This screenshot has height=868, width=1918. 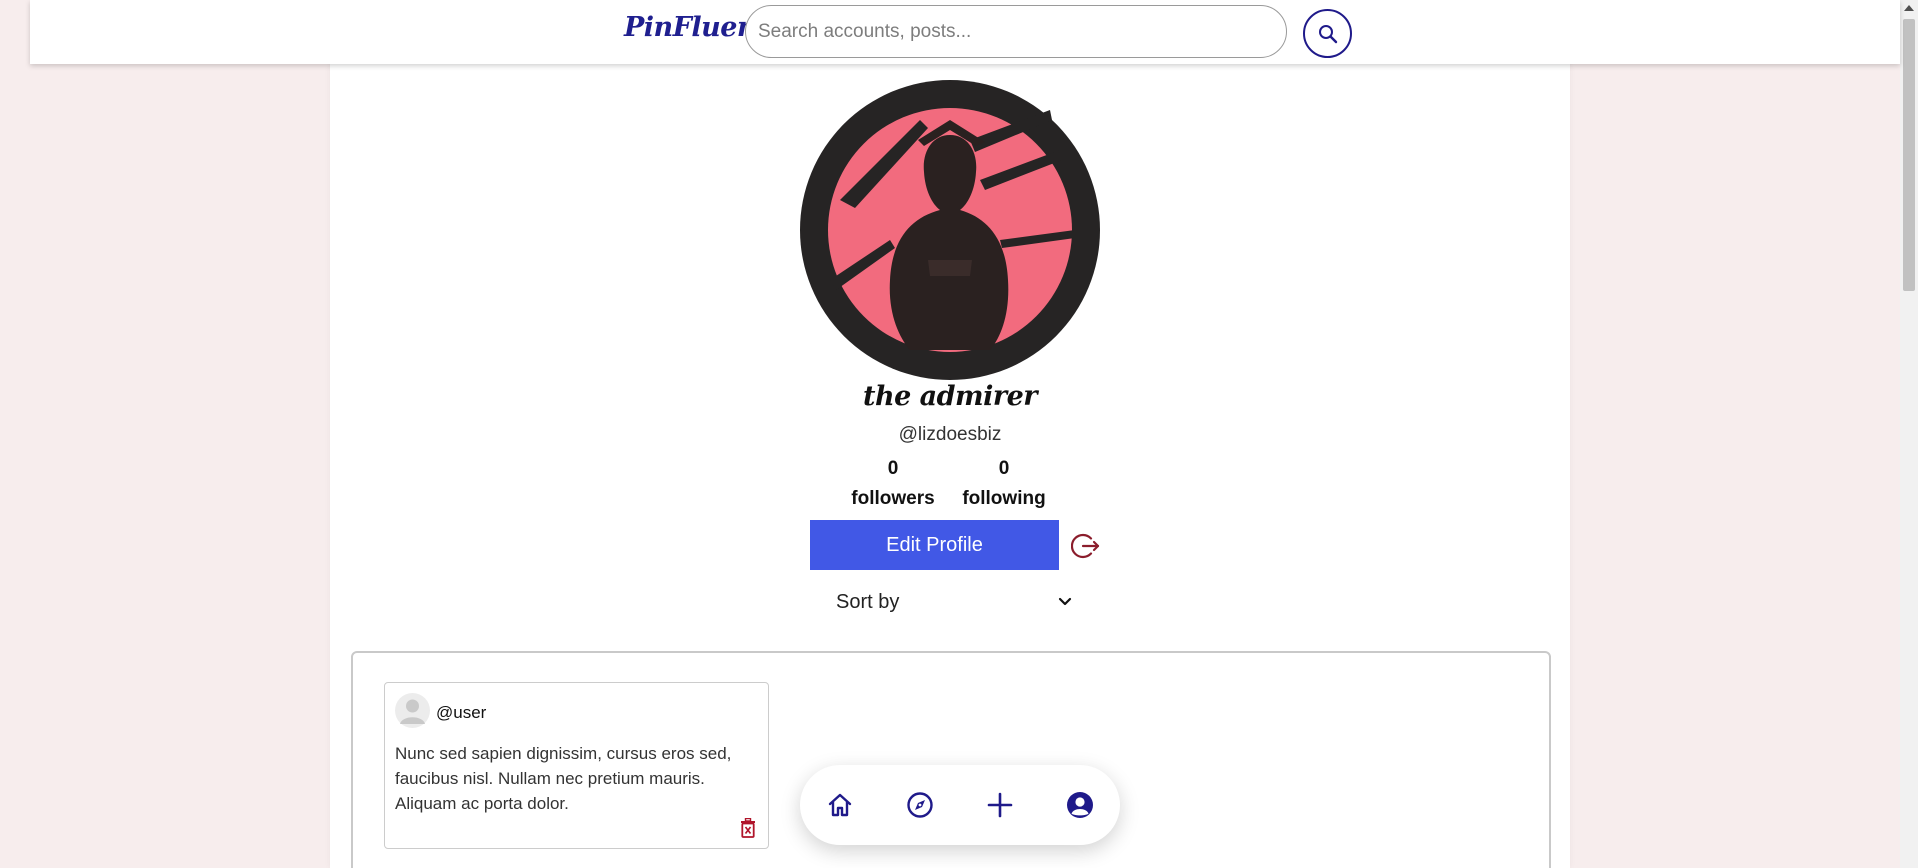 What do you see at coordinates (950, 434) in the screenshot?
I see `username-handle: @lizdoesbiz` at bounding box center [950, 434].